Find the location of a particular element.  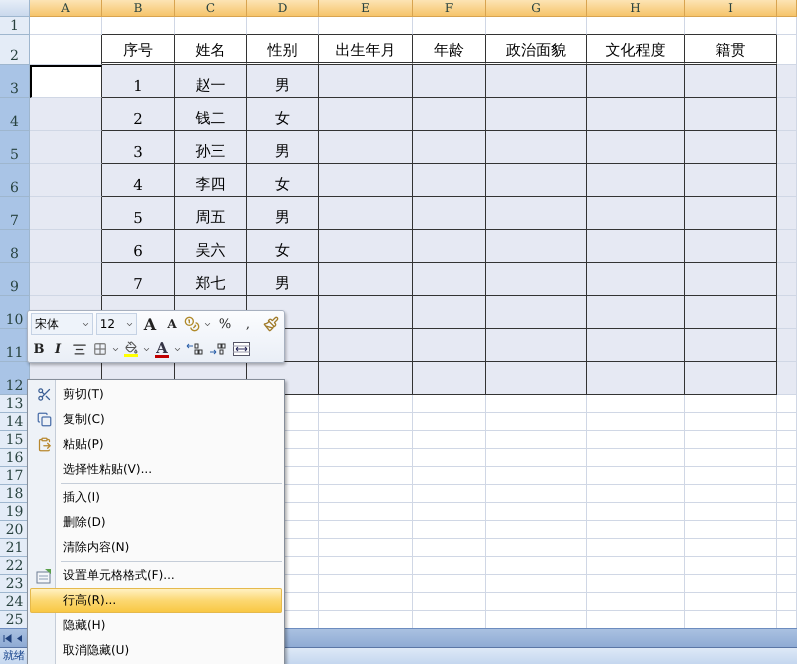

accounting-button is located at coordinates (192, 324).